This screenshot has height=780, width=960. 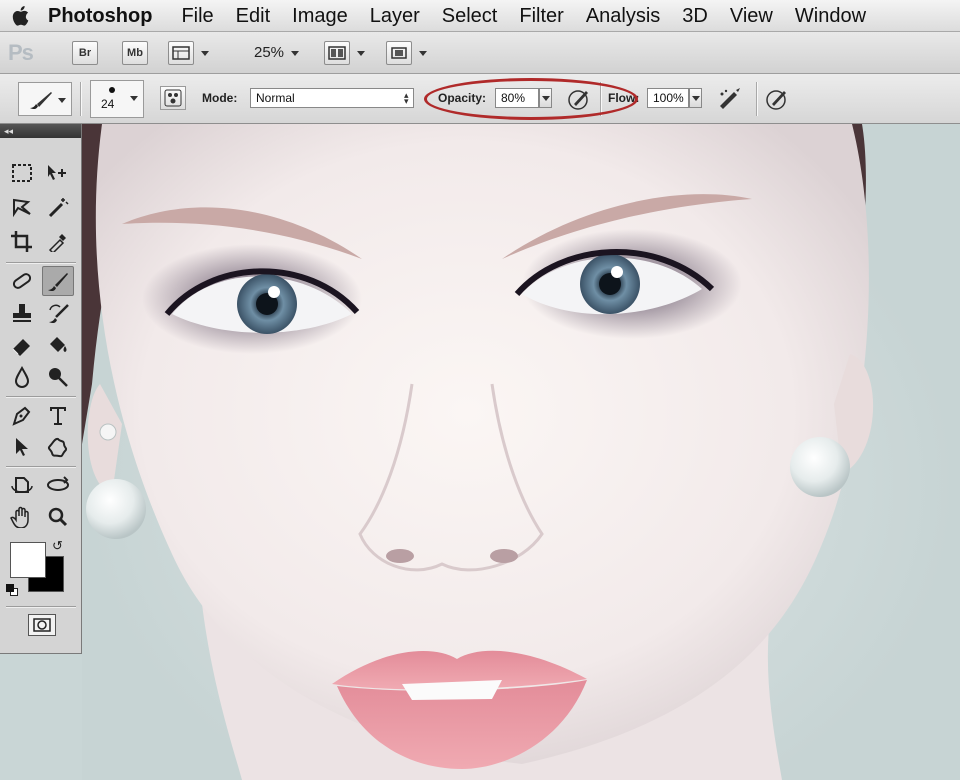 I want to click on menu-filter: Filter, so click(x=541, y=16).